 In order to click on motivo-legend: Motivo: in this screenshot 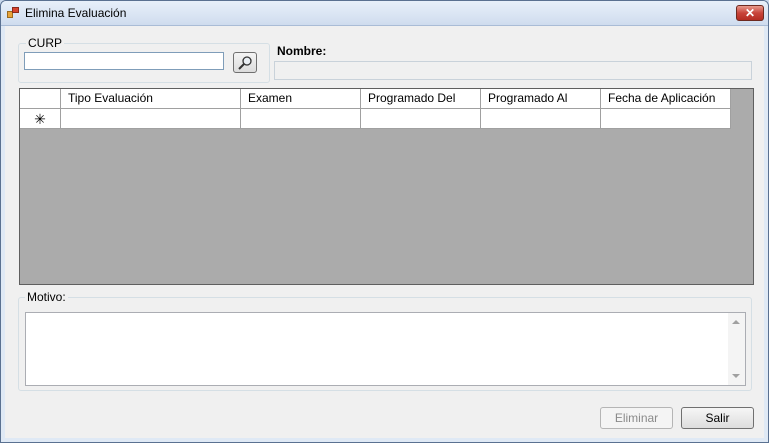, I will do `click(46, 297)`.